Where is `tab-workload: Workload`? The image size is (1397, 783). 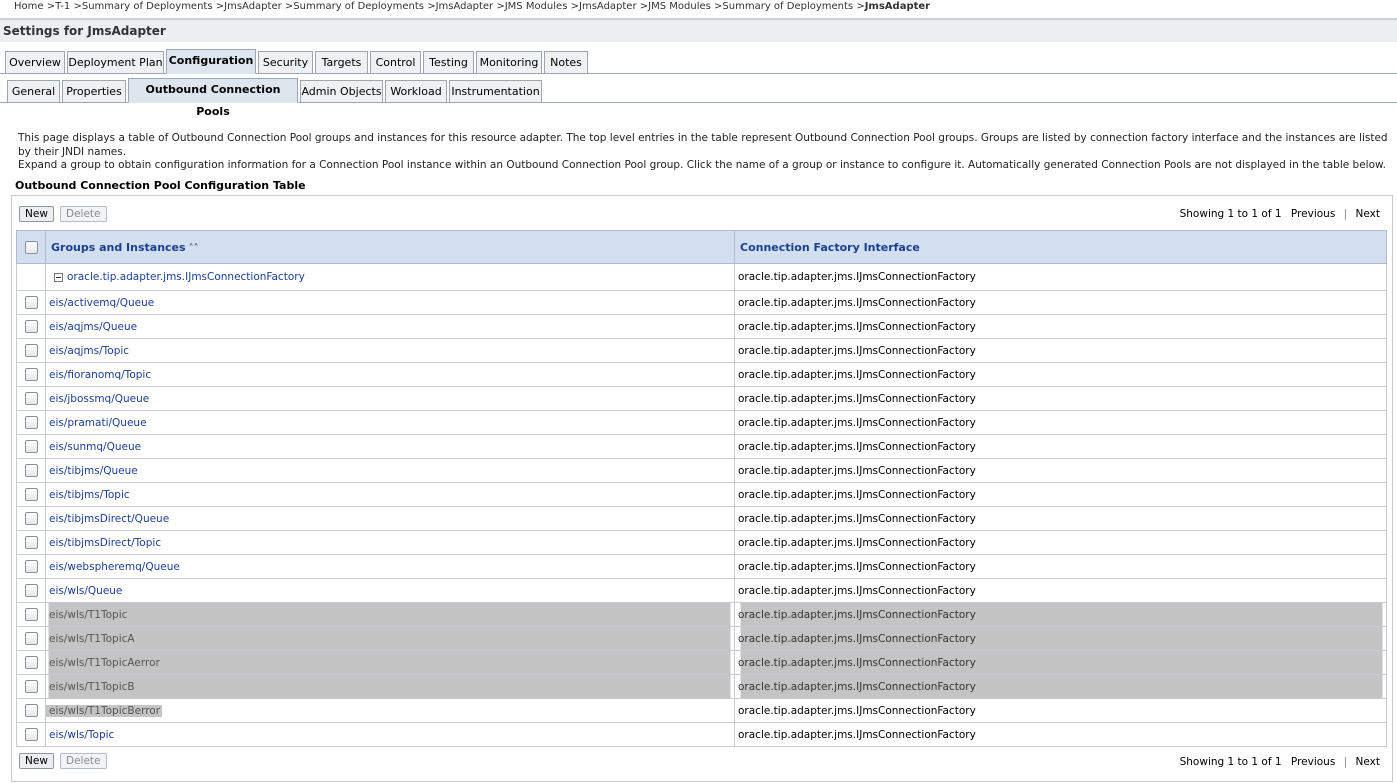 tab-workload: Workload is located at coordinates (416, 91).